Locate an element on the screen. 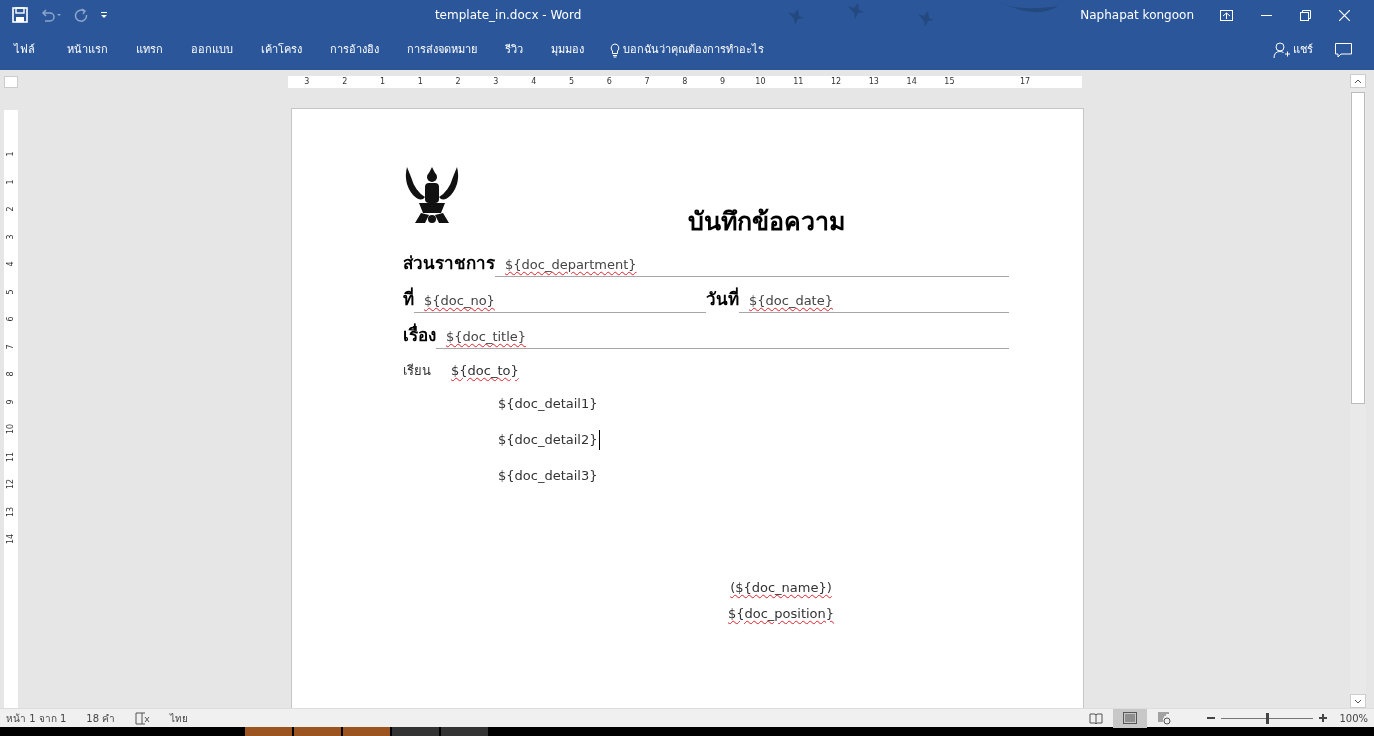 This screenshot has width=1374, height=736. redo-icon is located at coordinates (81, 15).